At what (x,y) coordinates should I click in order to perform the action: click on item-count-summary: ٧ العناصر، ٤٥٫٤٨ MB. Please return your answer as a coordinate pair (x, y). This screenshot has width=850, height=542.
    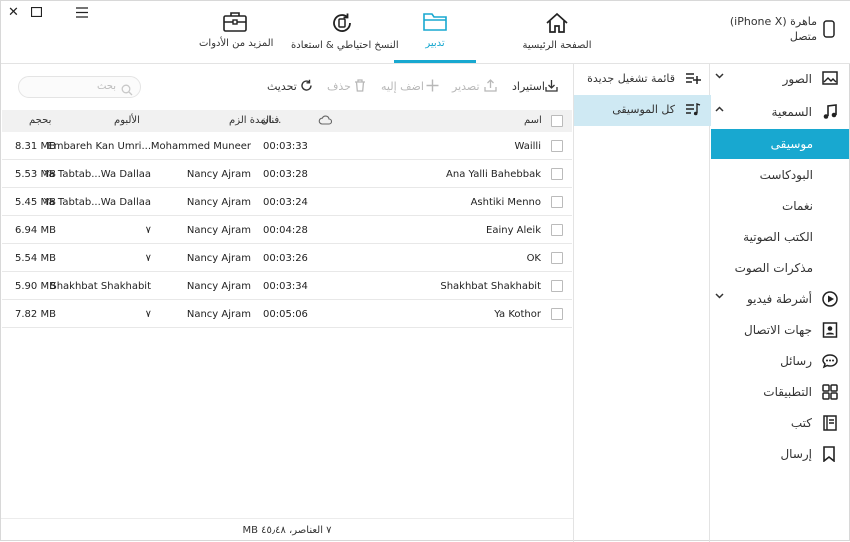
    Looking at the image, I should click on (287, 530).